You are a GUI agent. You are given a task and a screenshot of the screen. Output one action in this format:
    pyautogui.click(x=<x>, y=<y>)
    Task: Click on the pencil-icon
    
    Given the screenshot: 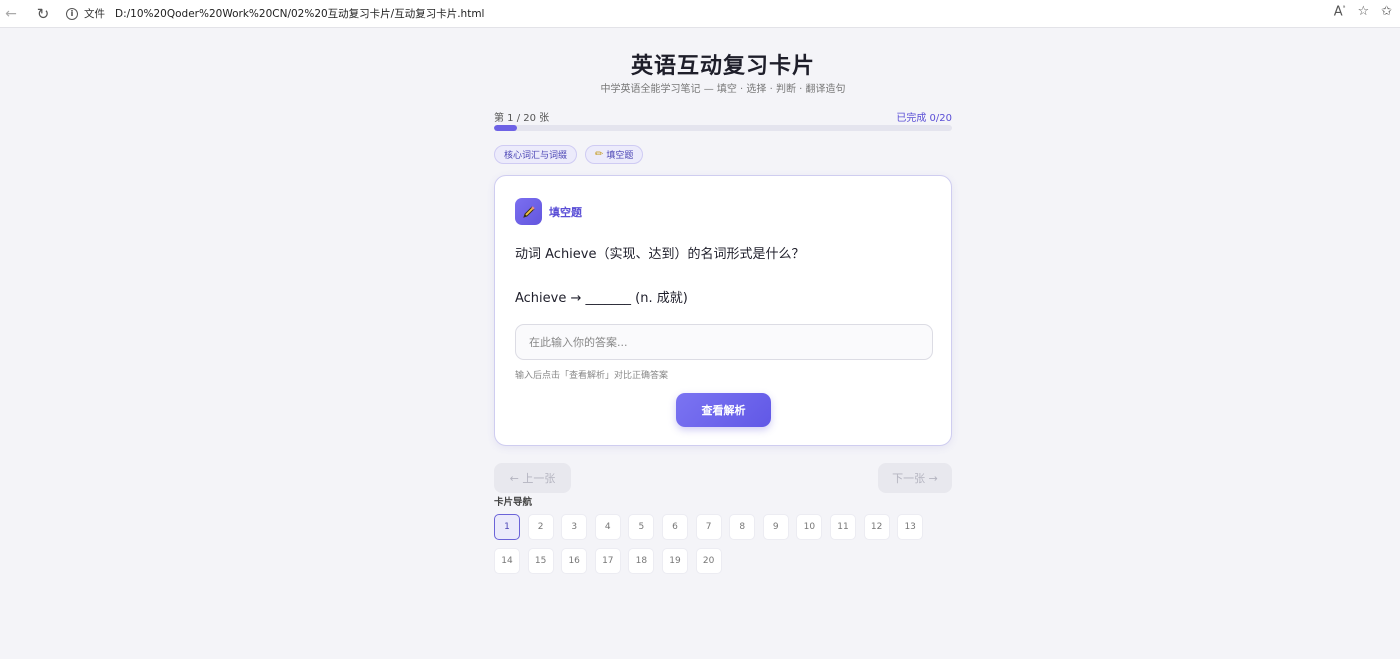 What is the action you would take?
    pyautogui.click(x=528, y=211)
    